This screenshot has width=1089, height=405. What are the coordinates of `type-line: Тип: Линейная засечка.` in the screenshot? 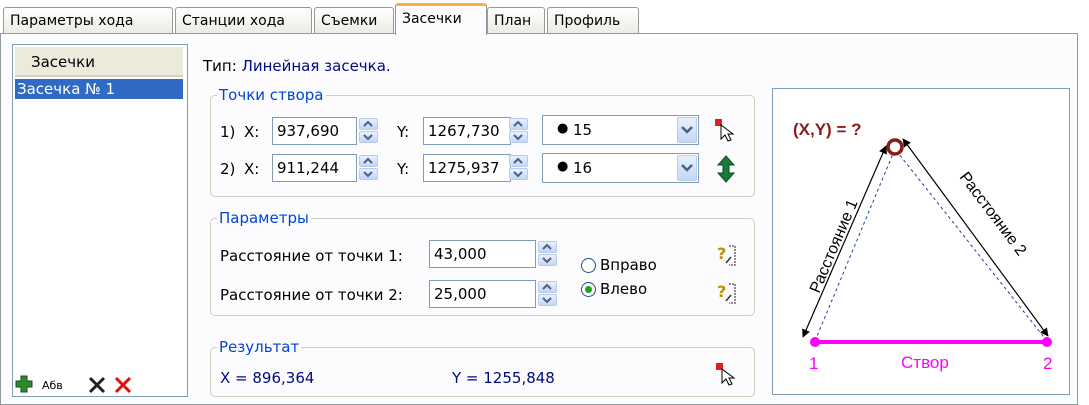 It's located at (297, 66).